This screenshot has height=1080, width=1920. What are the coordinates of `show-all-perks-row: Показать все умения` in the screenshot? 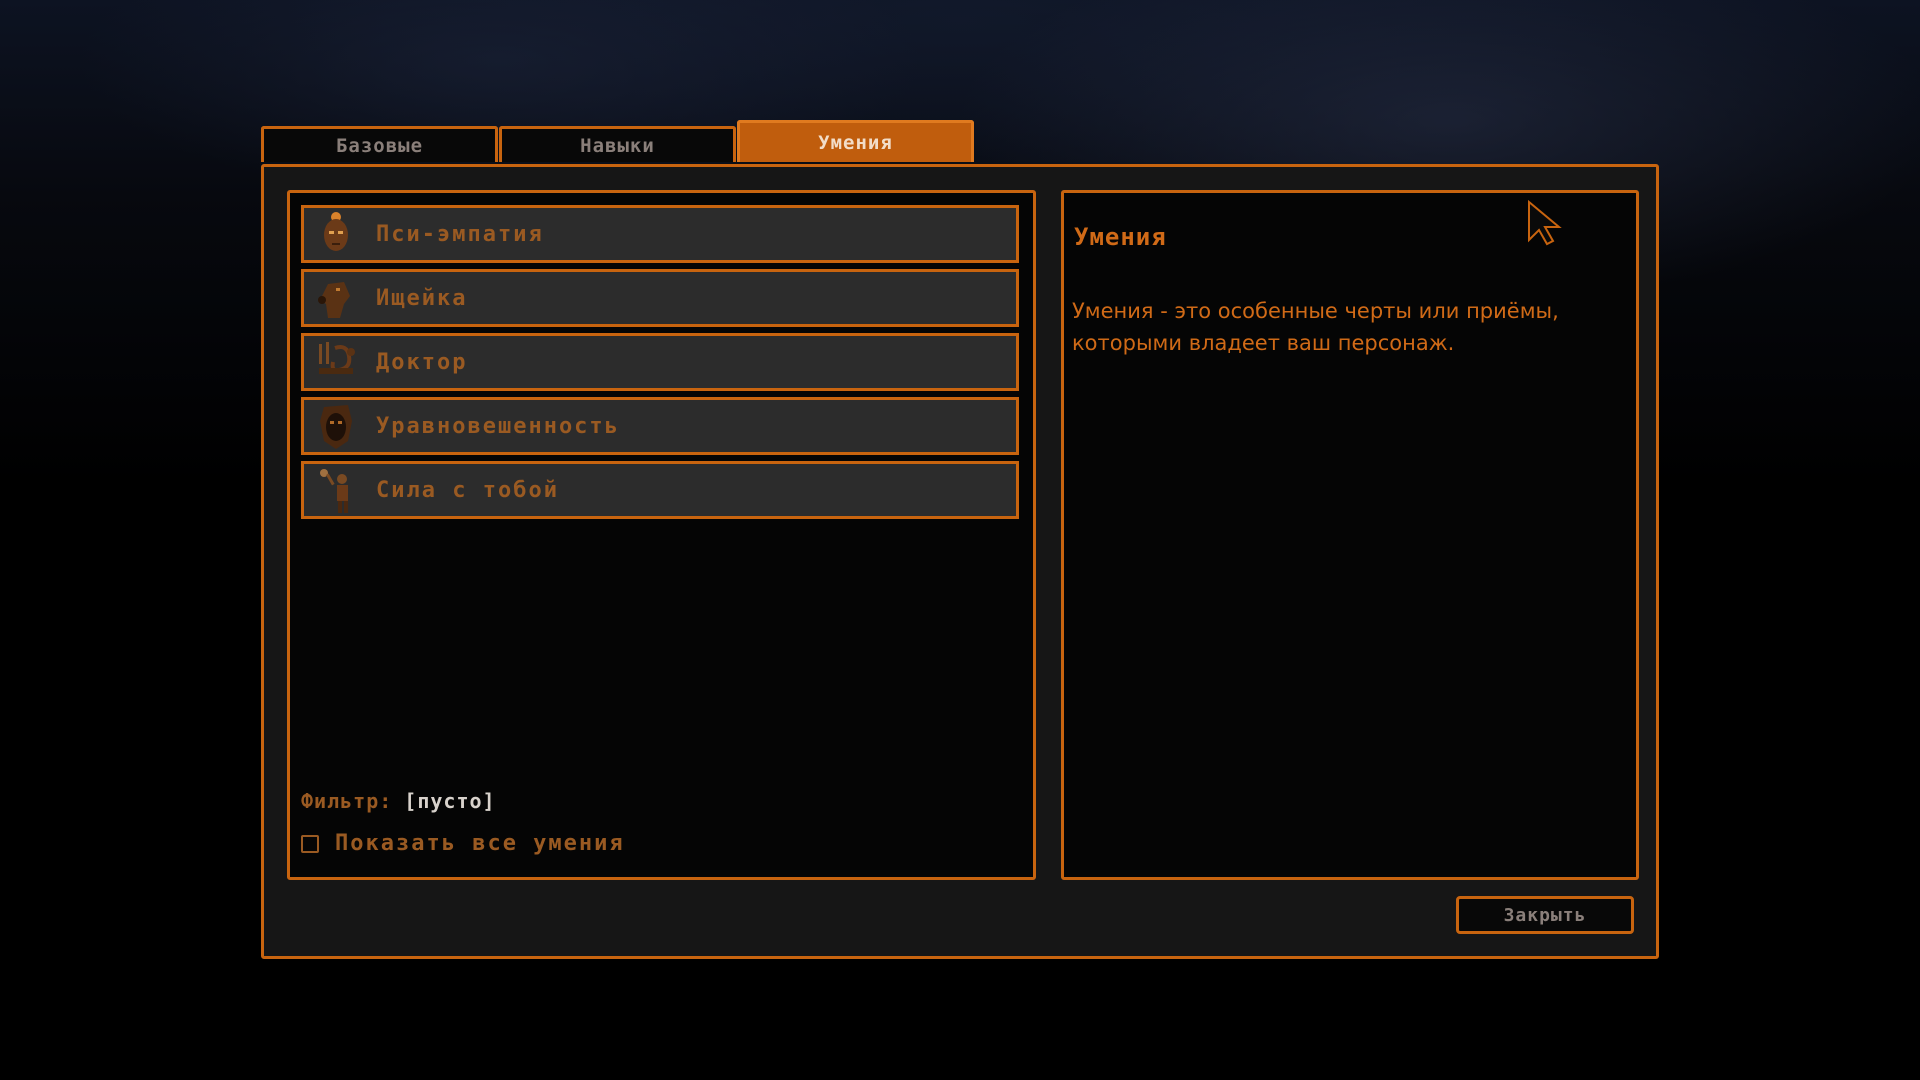 It's located at (463, 843).